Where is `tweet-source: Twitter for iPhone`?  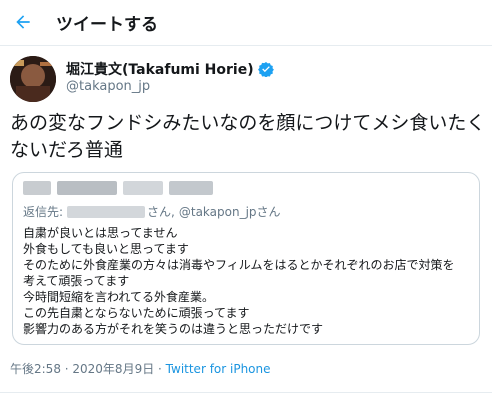
tweet-source: Twitter for iPhone is located at coordinates (218, 369).